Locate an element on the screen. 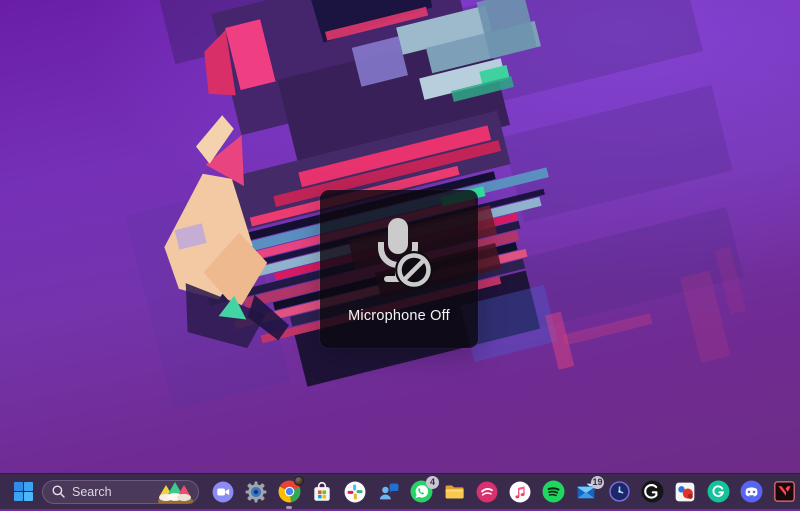 This screenshot has height=511, width=800. clock-icon is located at coordinates (619, 491).